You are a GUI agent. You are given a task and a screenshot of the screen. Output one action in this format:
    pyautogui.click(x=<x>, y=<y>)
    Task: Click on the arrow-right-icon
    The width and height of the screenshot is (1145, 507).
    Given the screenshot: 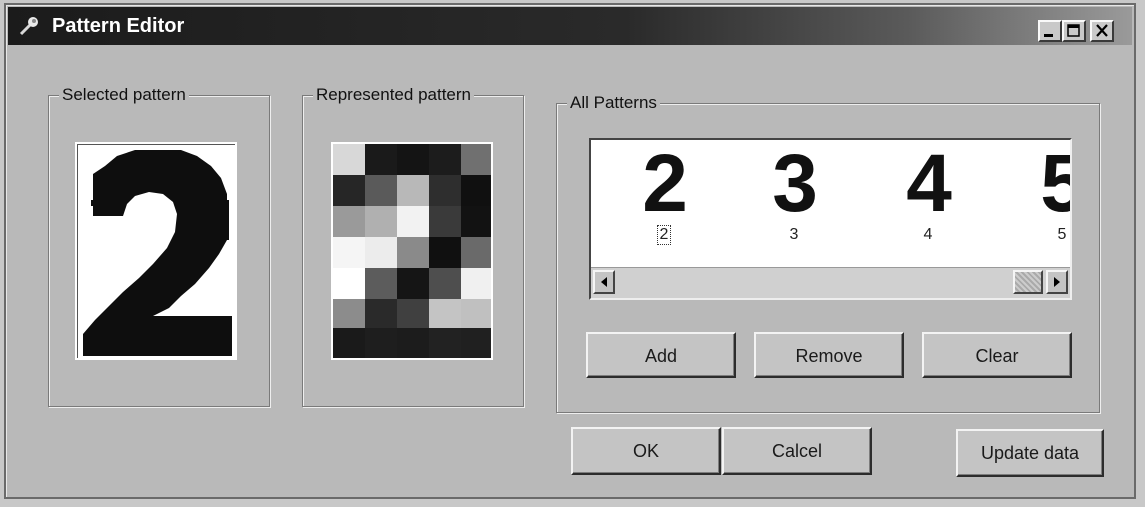 What is the action you would take?
    pyautogui.click(x=1057, y=282)
    